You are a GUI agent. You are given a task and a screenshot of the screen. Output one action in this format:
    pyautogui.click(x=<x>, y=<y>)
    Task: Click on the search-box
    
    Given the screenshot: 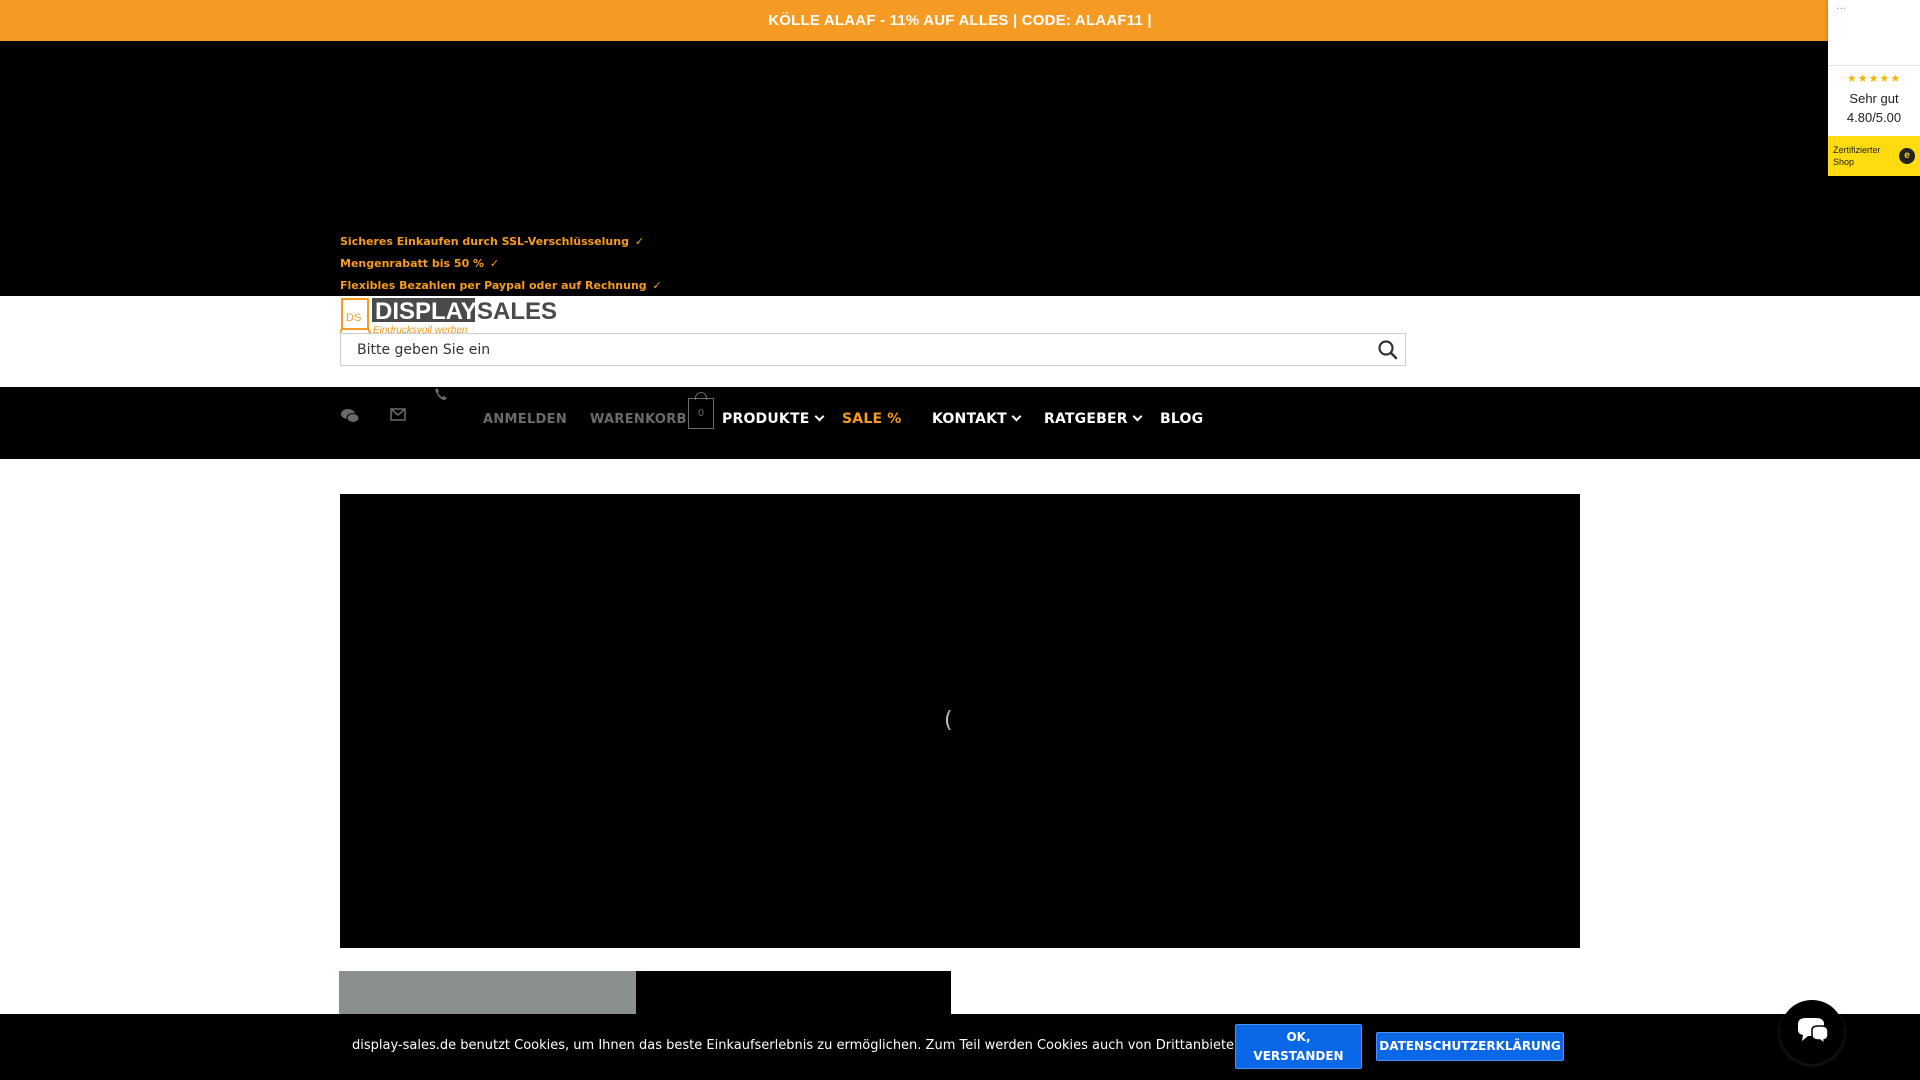 What is the action you would take?
    pyautogui.click(x=873, y=349)
    